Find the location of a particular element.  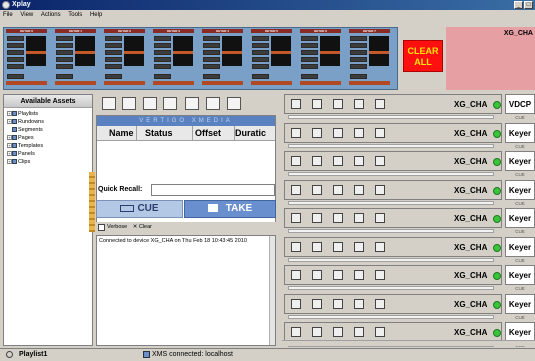

column-offset: Offset is located at coordinates (214, 133).